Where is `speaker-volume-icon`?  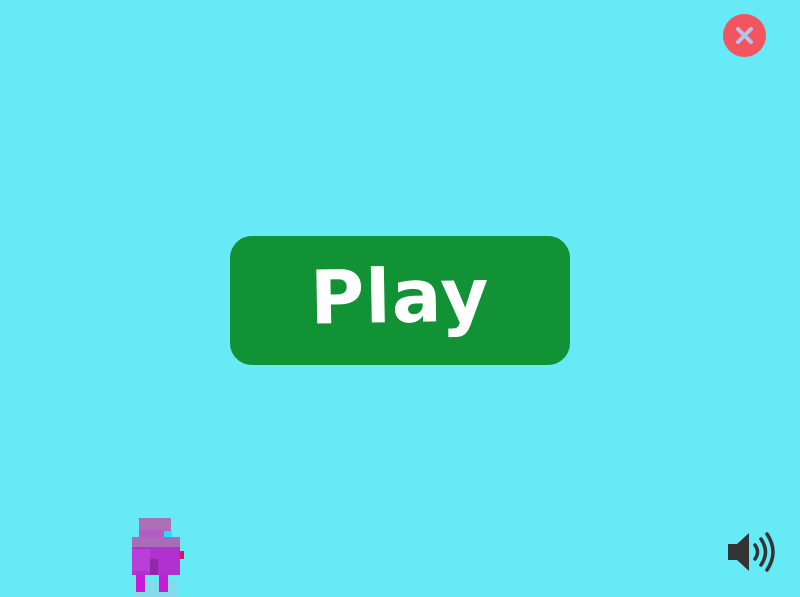
speaker-volume-icon is located at coordinates (751, 552).